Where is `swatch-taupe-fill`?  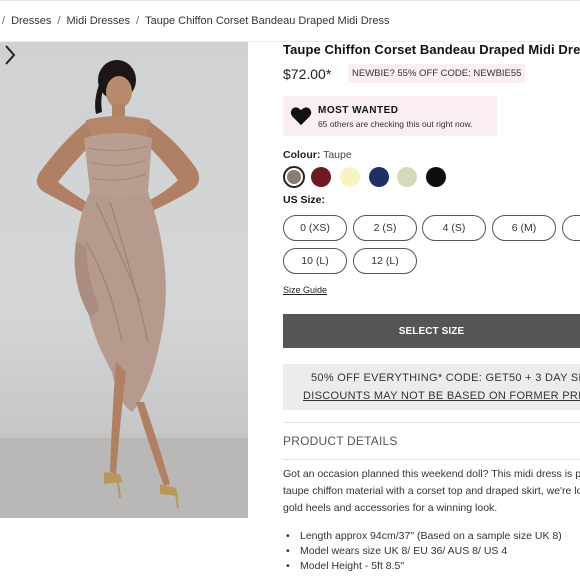 swatch-taupe-fill is located at coordinates (294, 177).